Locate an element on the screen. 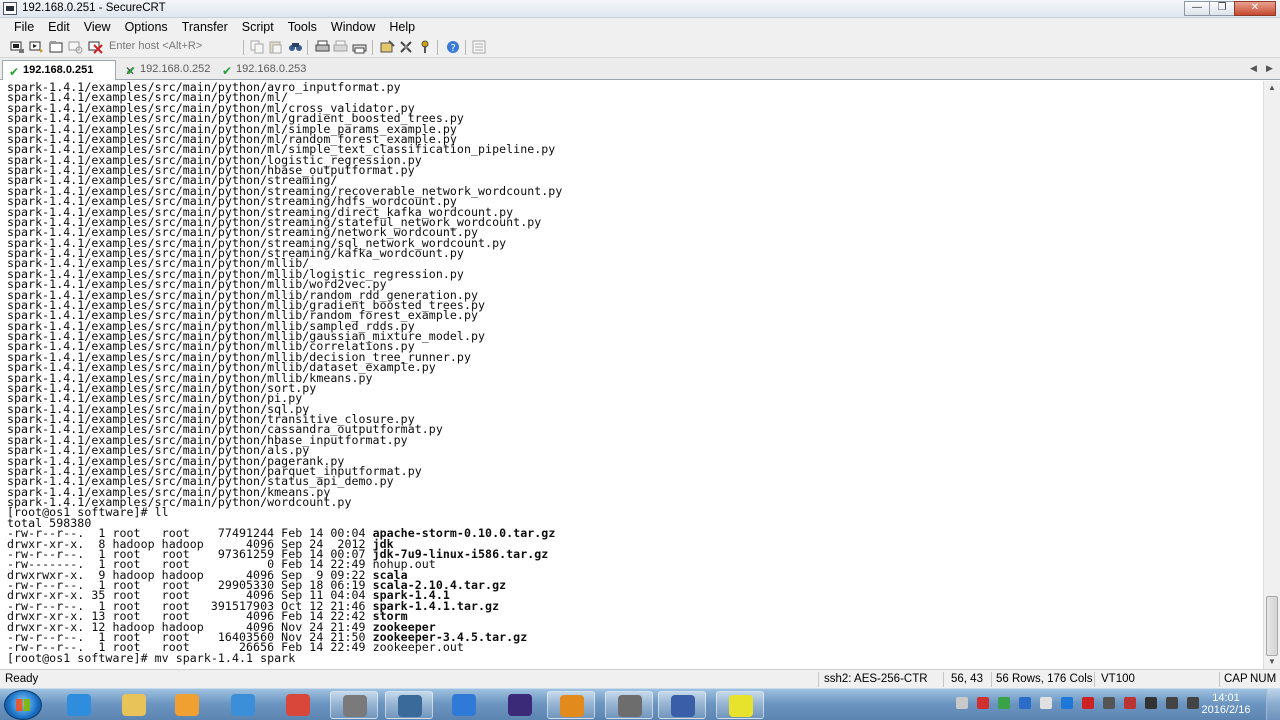  windows-icon is located at coordinates (1025, 703).